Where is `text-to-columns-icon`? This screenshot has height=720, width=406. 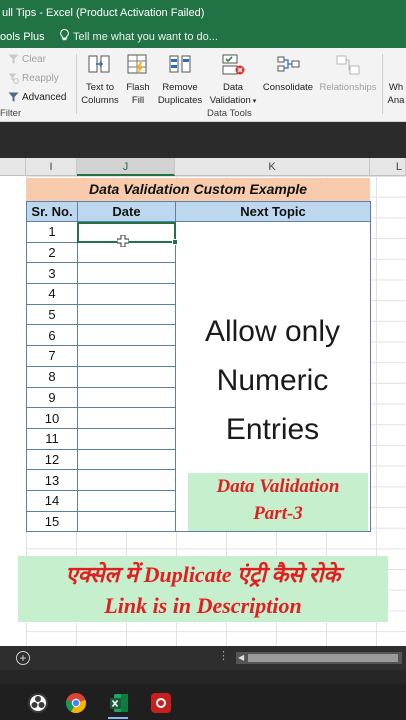
text-to-columns-icon is located at coordinates (100, 65).